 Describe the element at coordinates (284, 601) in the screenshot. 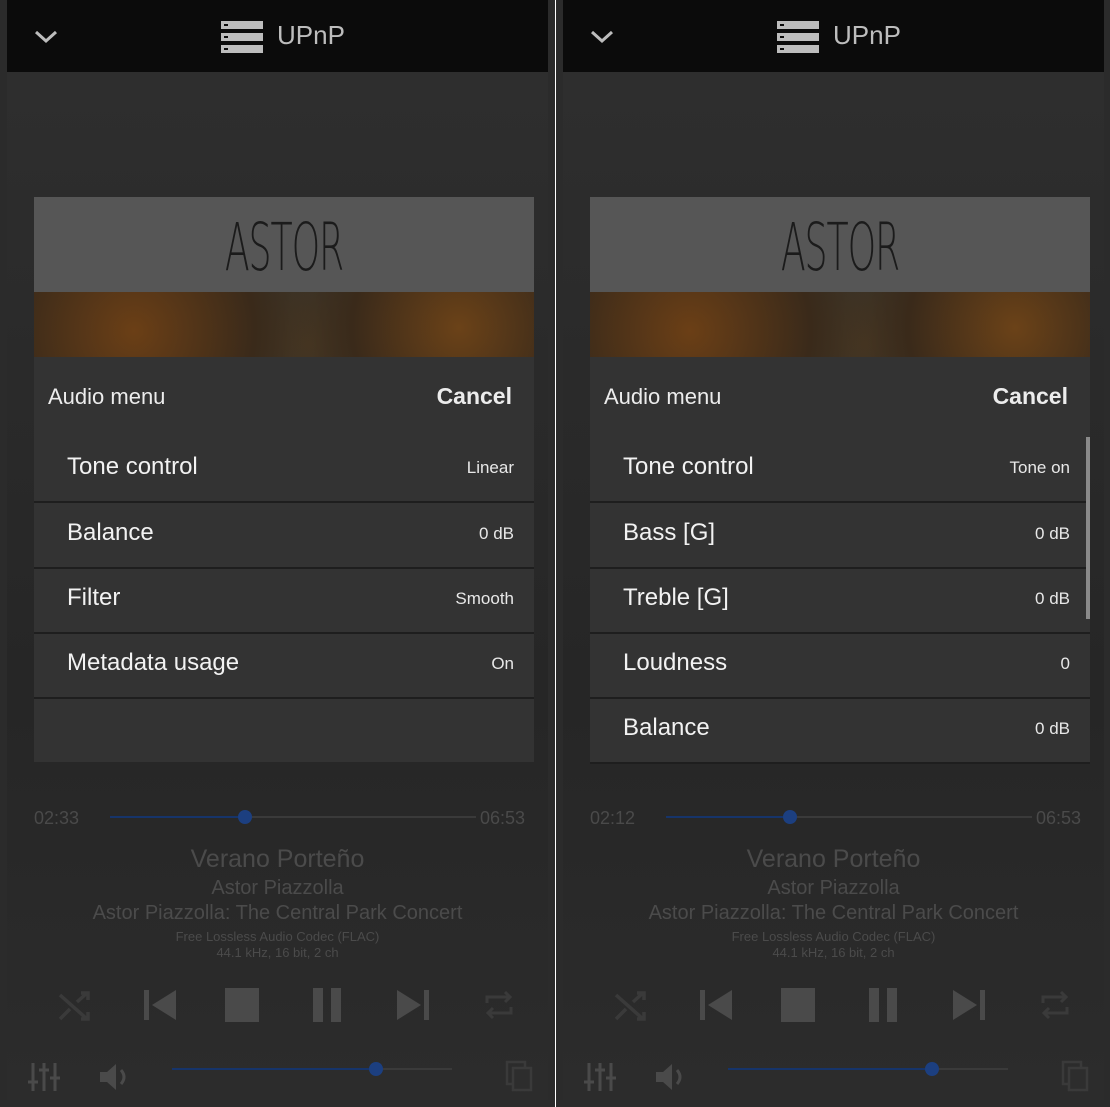

I see `menu-item-filter: Filter Smooth` at that location.